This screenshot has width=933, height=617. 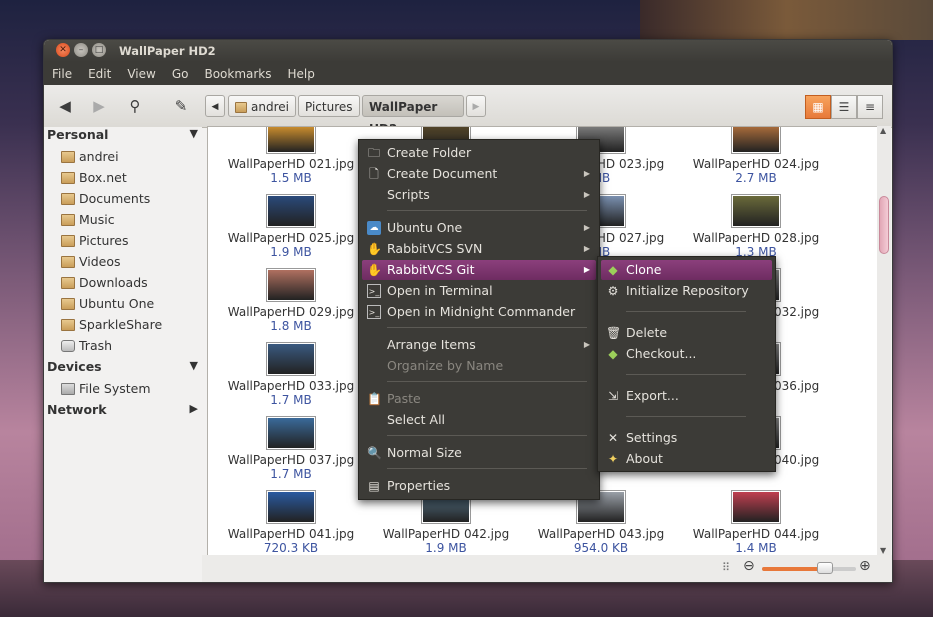 What do you see at coordinates (883, 550) in the screenshot?
I see `scroll-down-arrow-icon: ▼` at bounding box center [883, 550].